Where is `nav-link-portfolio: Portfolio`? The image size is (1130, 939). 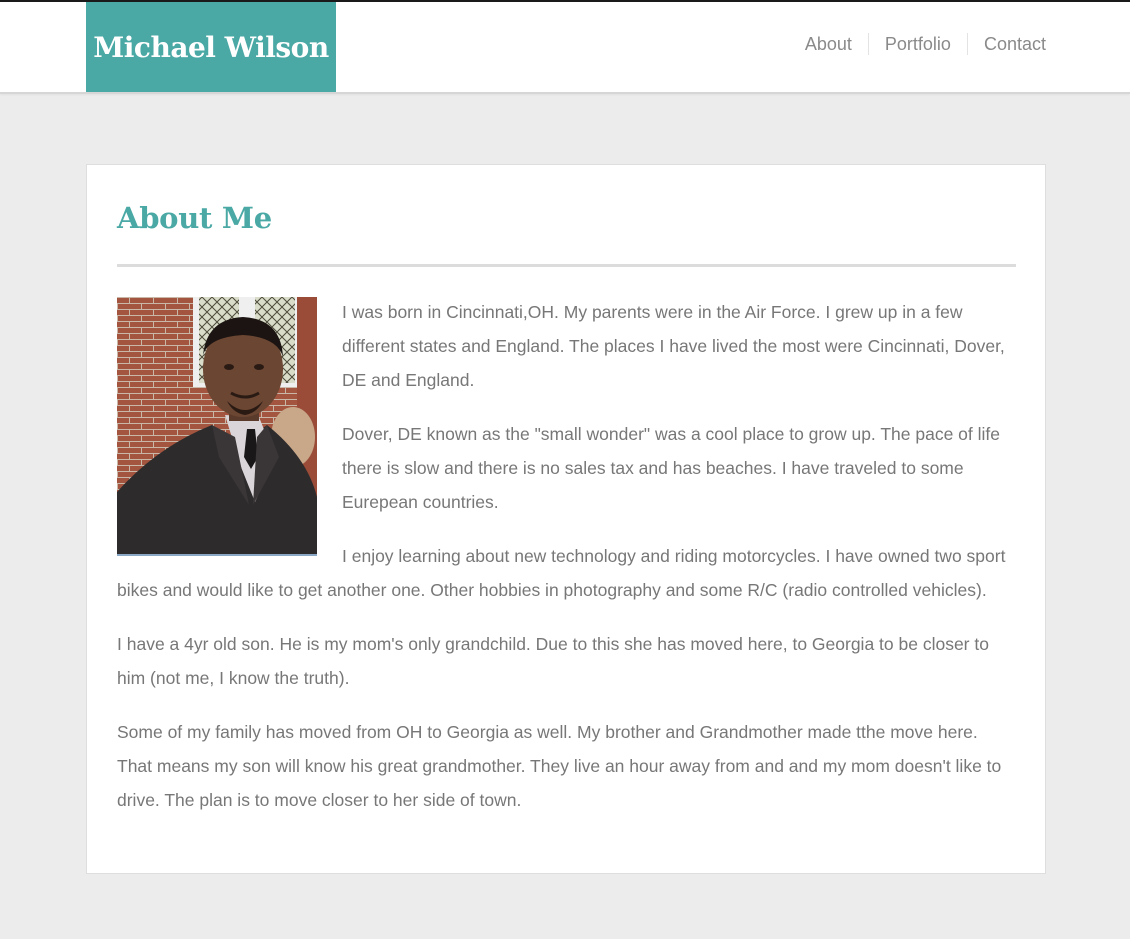 nav-link-portfolio: Portfolio is located at coordinates (917, 44).